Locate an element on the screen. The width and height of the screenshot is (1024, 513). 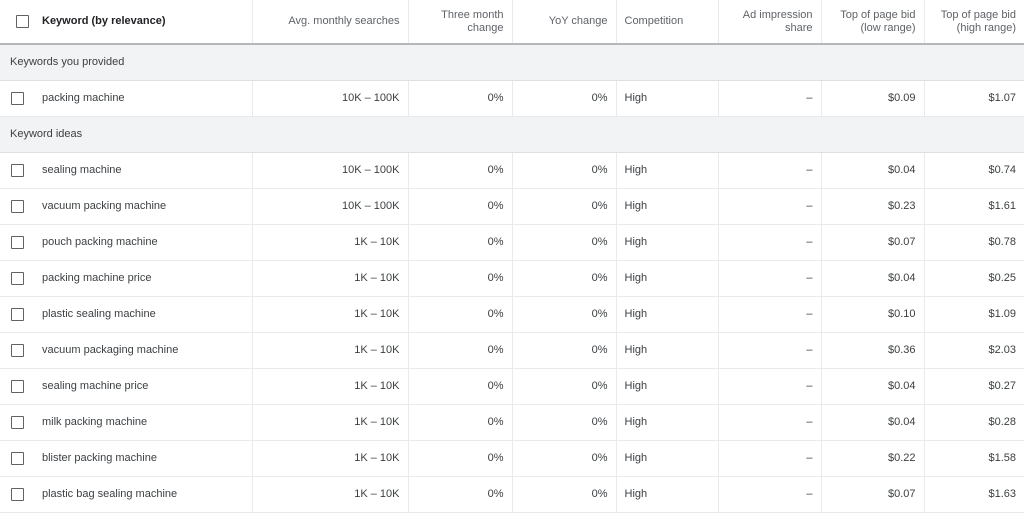
group-header-ideas: Keyword ideas is located at coordinates (512, 134).